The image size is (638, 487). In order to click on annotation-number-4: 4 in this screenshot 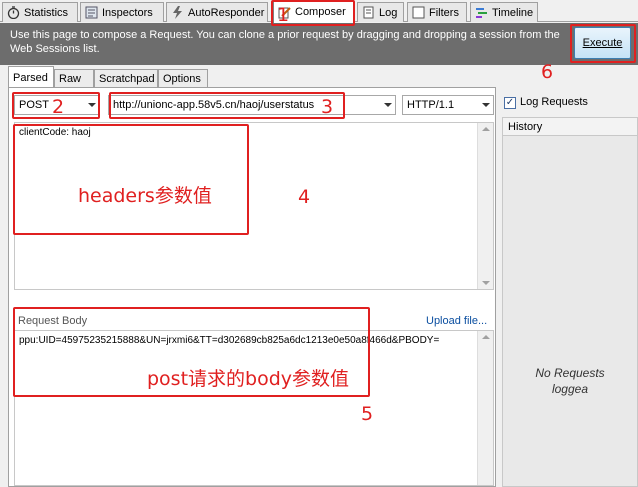, I will do `click(304, 197)`.